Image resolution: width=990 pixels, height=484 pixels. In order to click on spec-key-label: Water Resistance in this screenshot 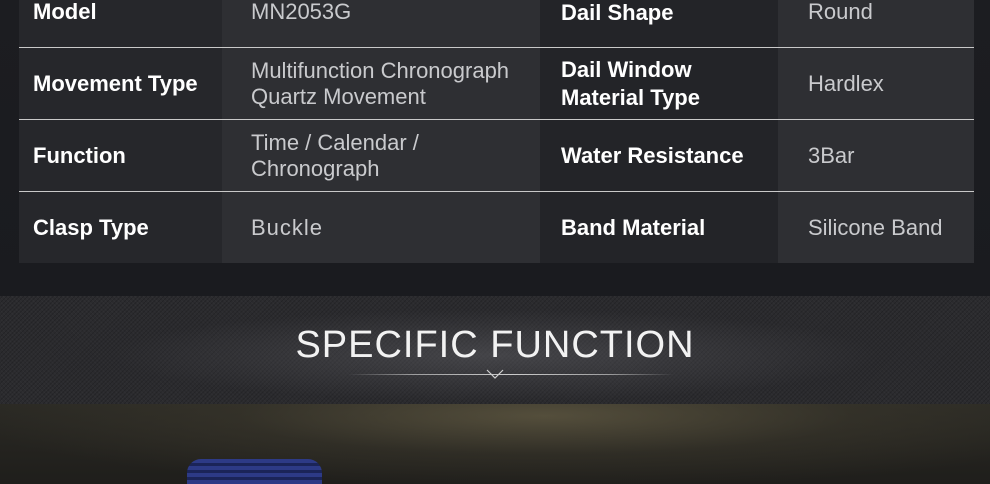, I will do `click(652, 155)`.